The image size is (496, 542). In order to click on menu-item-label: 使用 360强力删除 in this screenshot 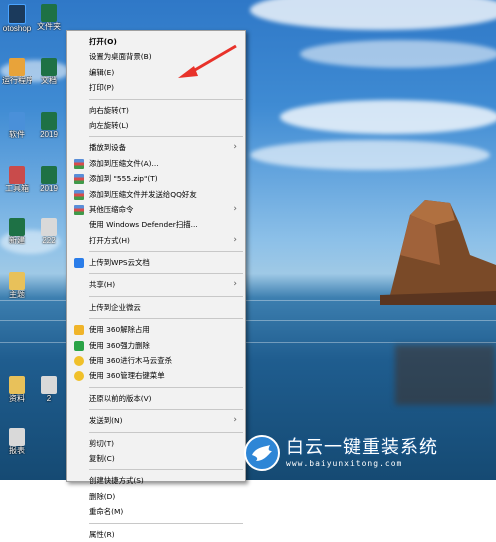, I will do `click(119, 345)`.